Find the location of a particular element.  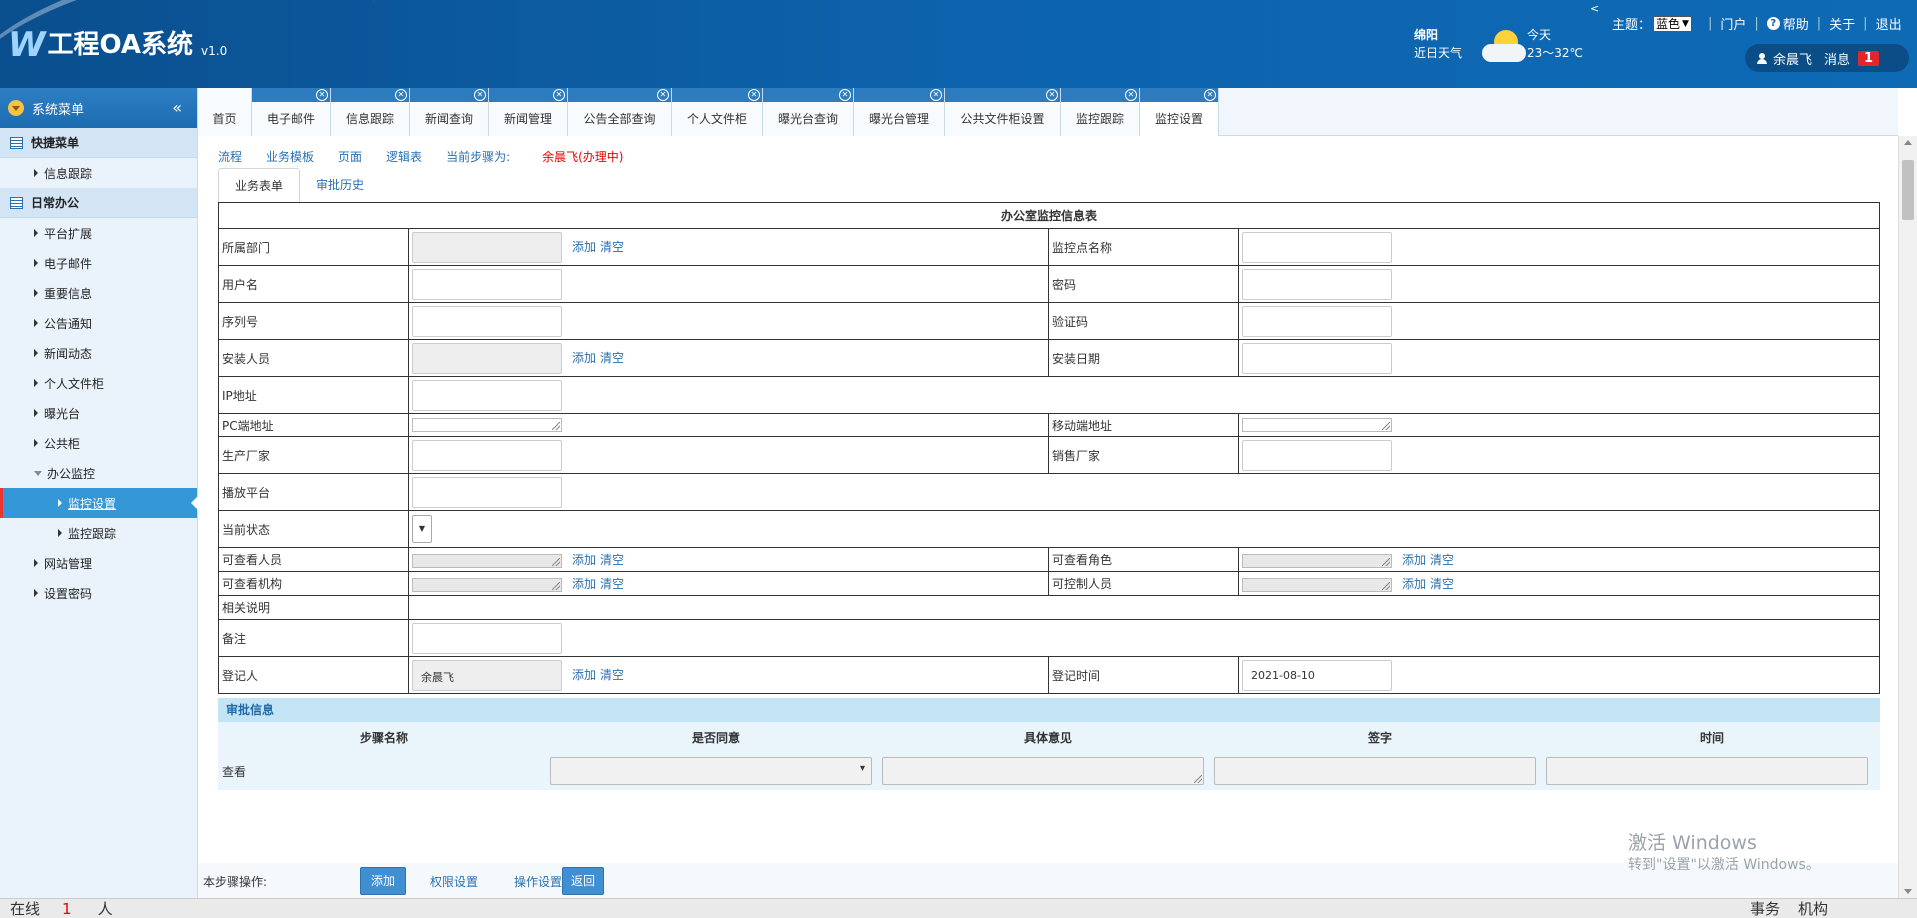

sidebar-item-important: 重要信息 is located at coordinates (98, 293).